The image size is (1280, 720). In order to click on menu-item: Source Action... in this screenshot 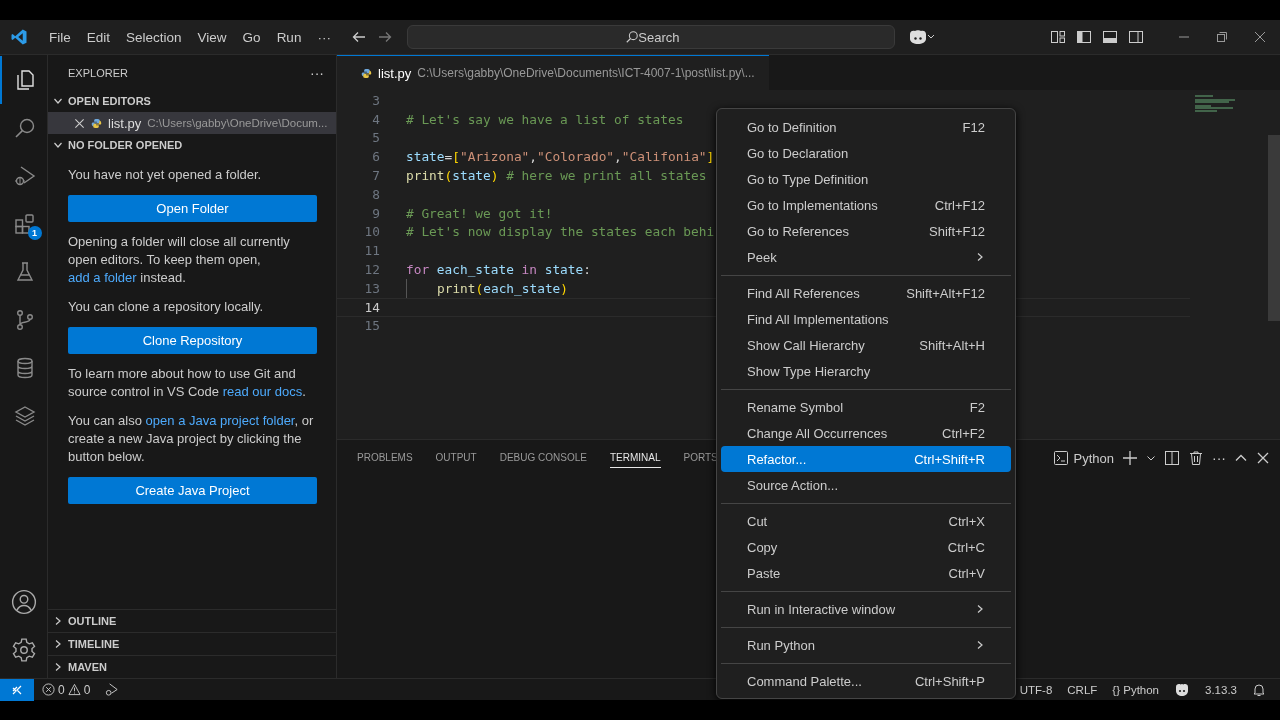, I will do `click(866, 485)`.